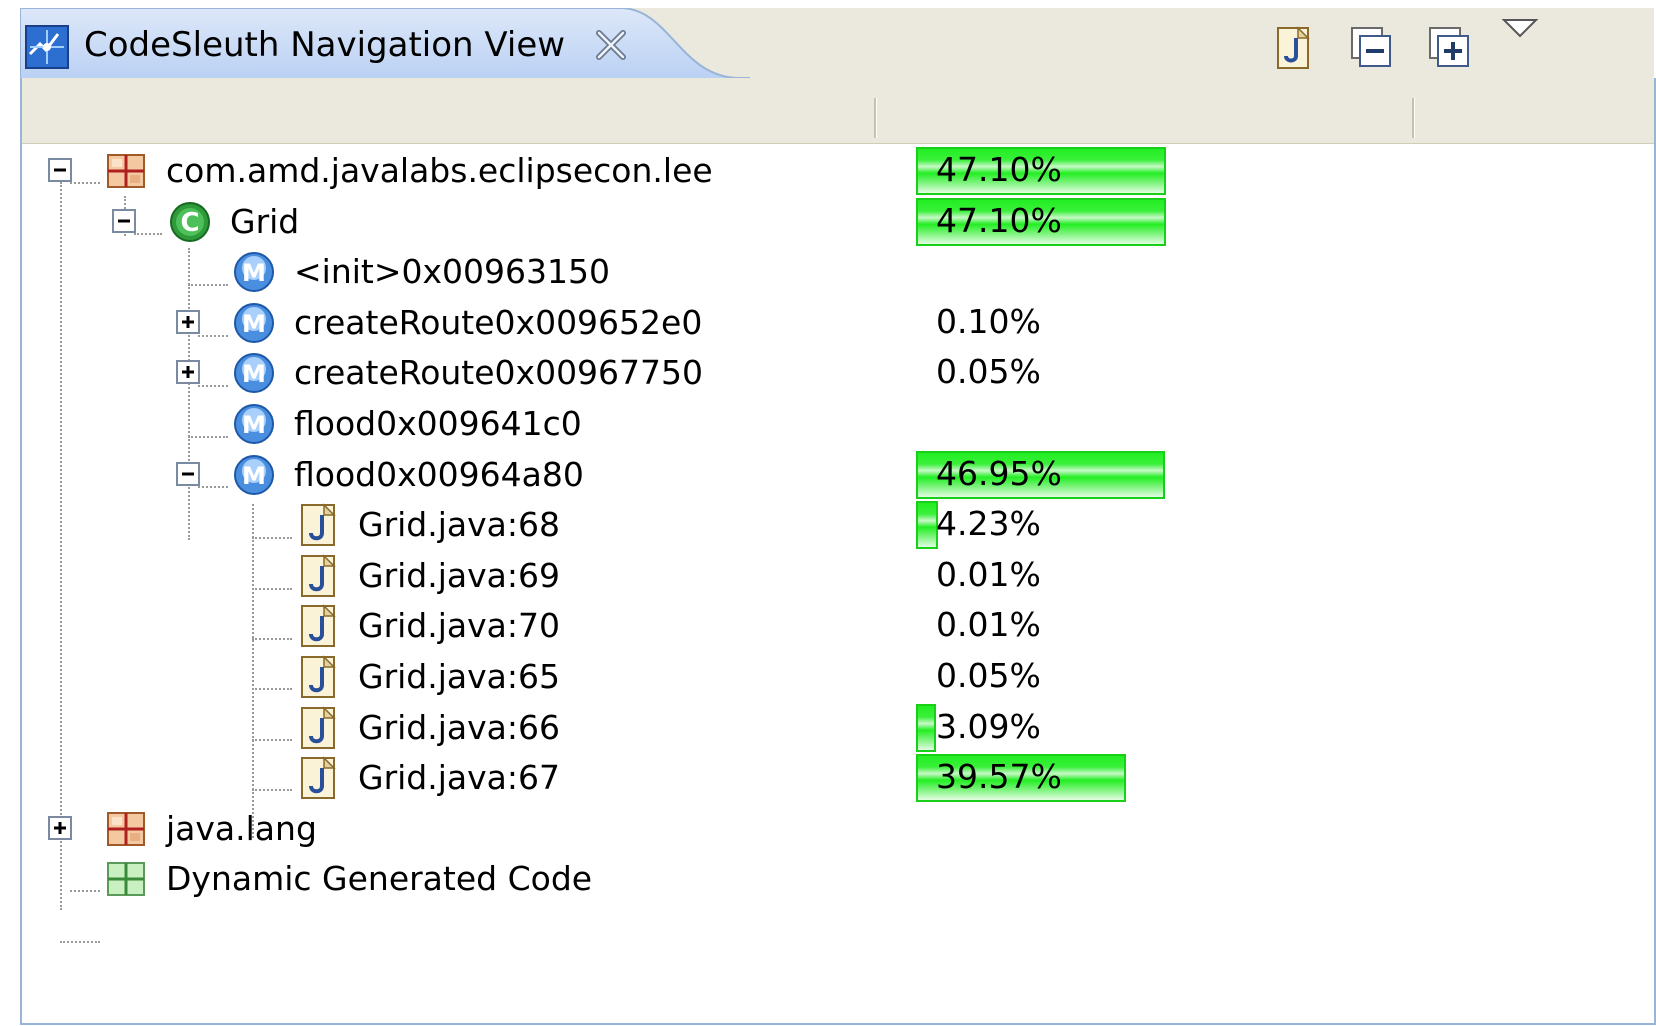  I want to click on tree-row: Grid.java:68 4.23%, so click(838, 524).